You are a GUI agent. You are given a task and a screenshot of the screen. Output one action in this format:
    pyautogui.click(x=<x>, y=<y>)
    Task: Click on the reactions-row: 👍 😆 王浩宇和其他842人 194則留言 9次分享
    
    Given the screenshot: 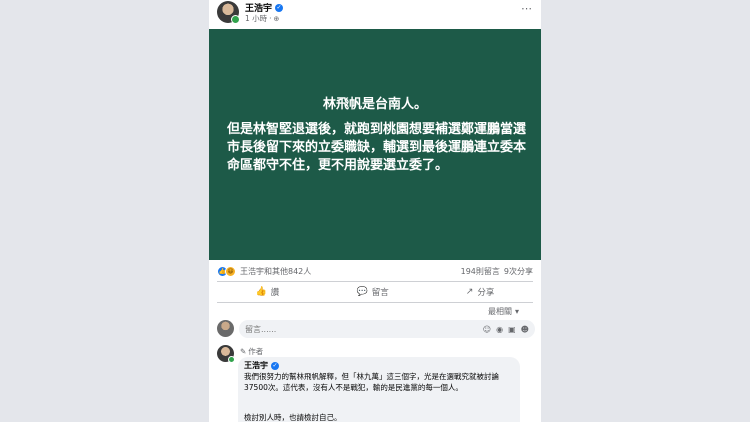 What is the action you would take?
    pyautogui.click(x=375, y=271)
    